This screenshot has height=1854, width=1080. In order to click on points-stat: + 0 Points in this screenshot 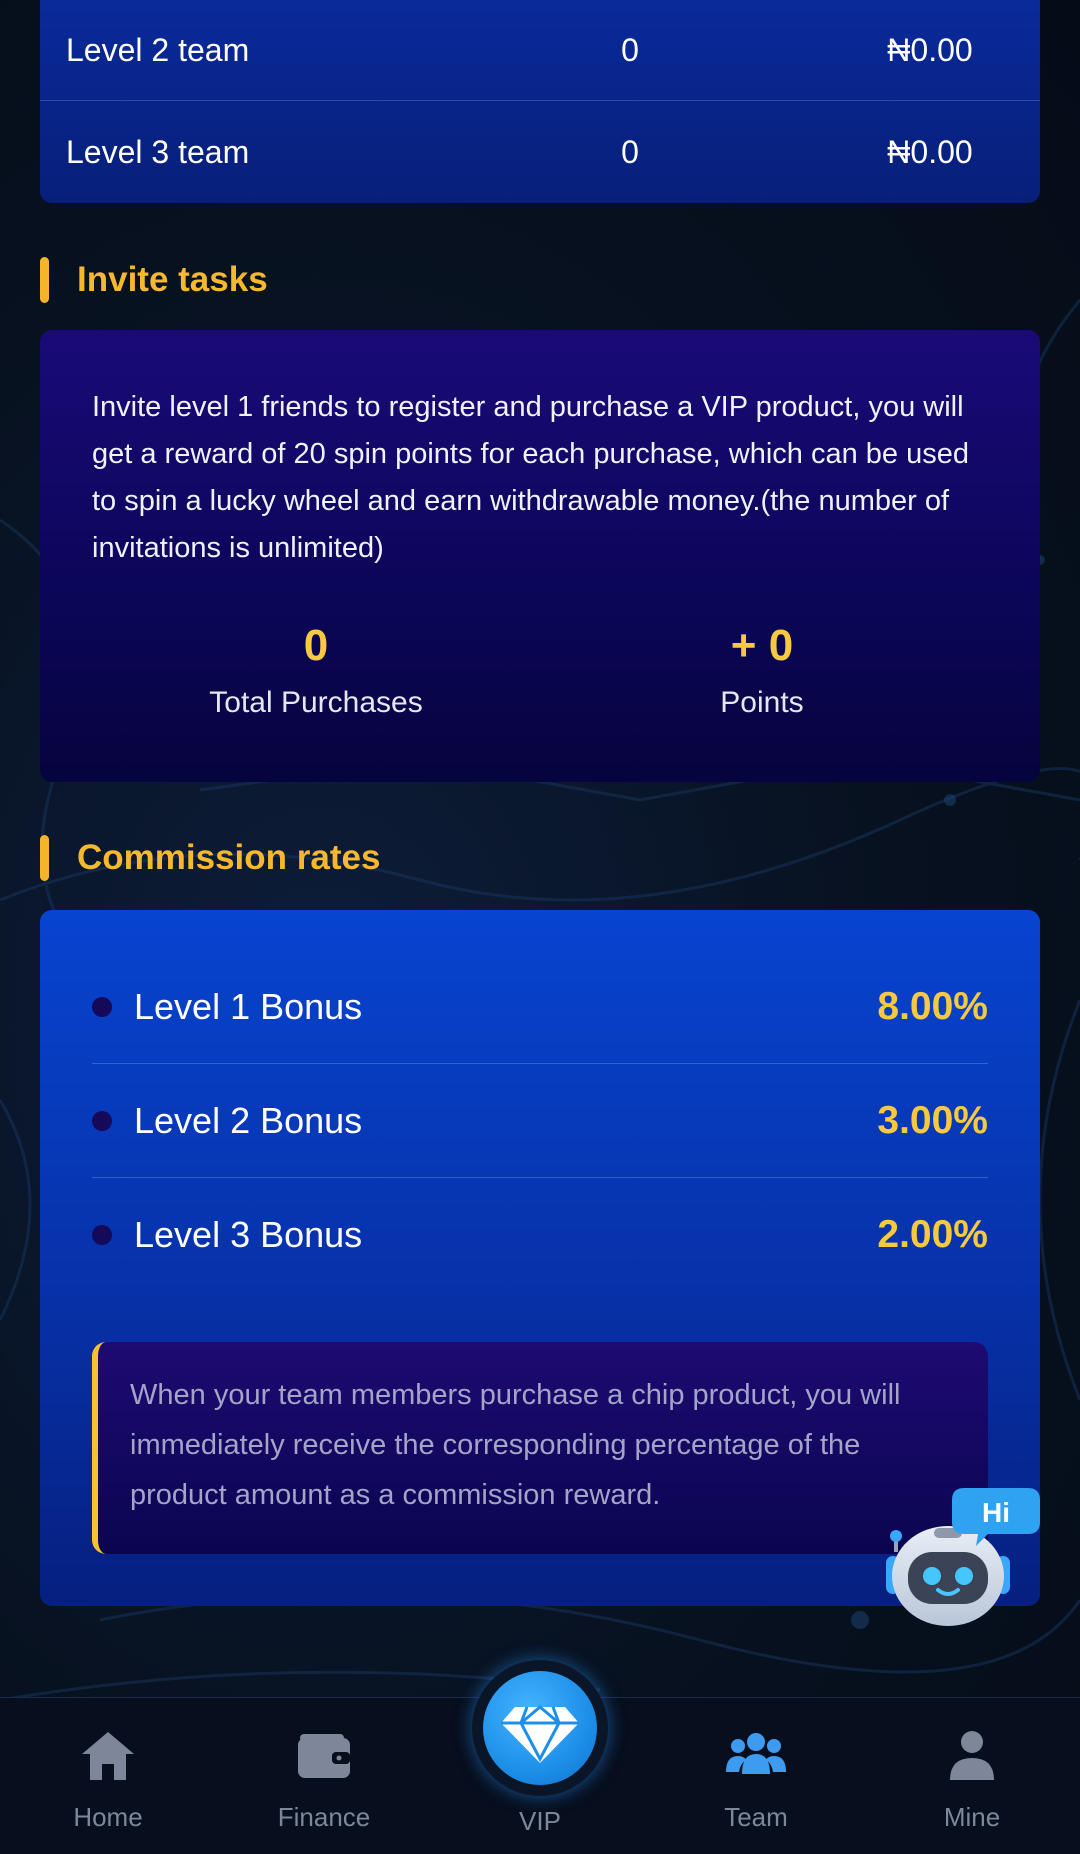, I will do `click(762, 670)`.